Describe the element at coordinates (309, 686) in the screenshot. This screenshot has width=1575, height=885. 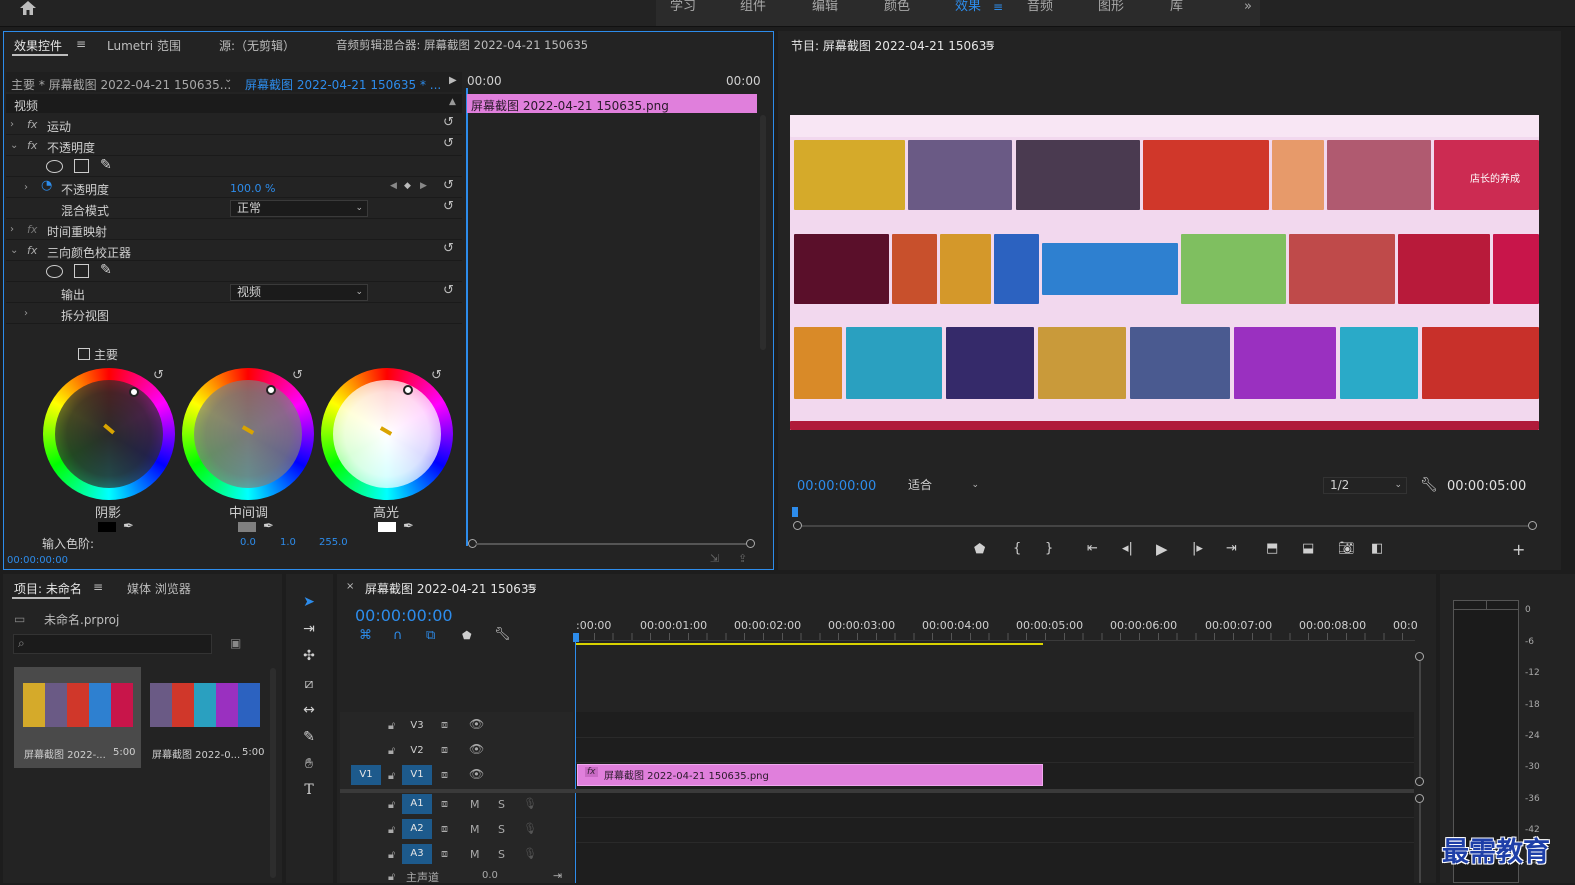
I see `razor-tool-icon: ⧄` at that location.